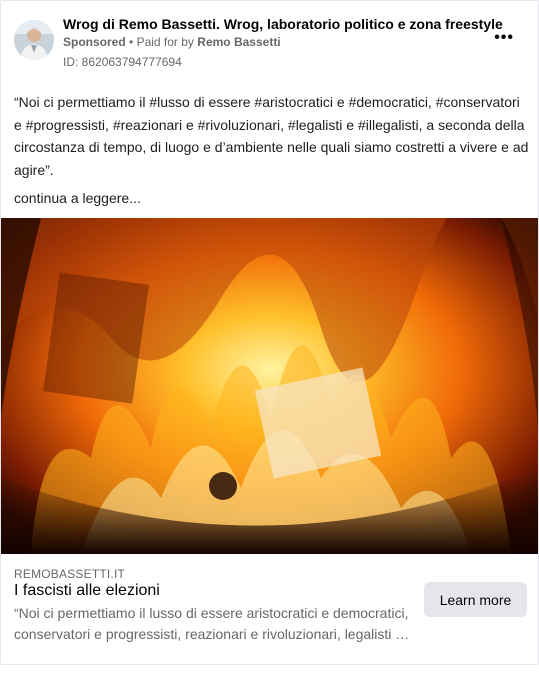 This screenshot has width=539, height=673. What do you see at coordinates (122, 62) in the screenshot?
I see `ad-id: ID: 862063794777694` at bounding box center [122, 62].